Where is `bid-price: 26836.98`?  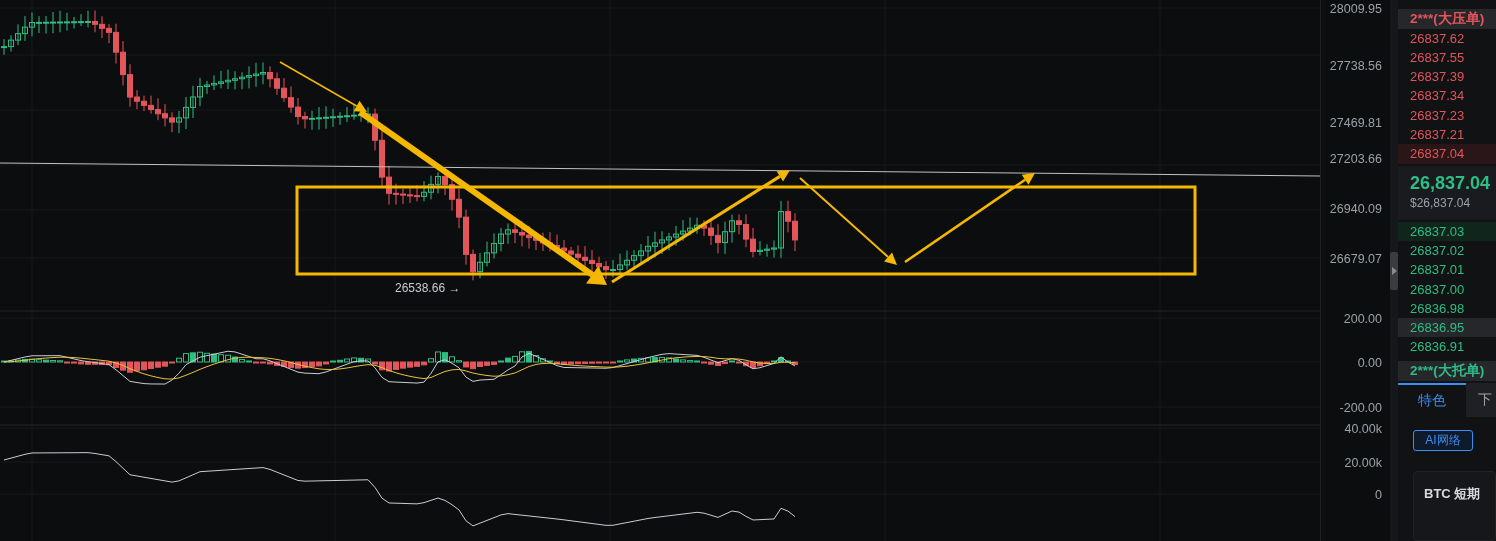 bid-price: 26836.98 is located at coordinates (1437, 308).